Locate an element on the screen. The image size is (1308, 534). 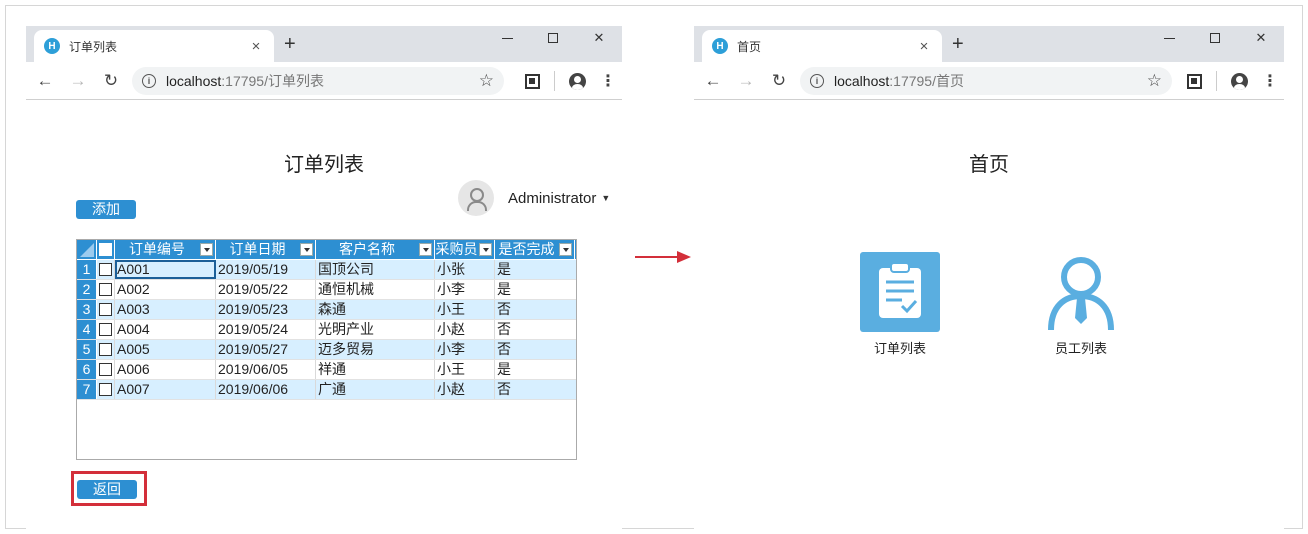
address-bar: i localhost:17795/订单列表 ☆ is located at coordinates (318, 81).